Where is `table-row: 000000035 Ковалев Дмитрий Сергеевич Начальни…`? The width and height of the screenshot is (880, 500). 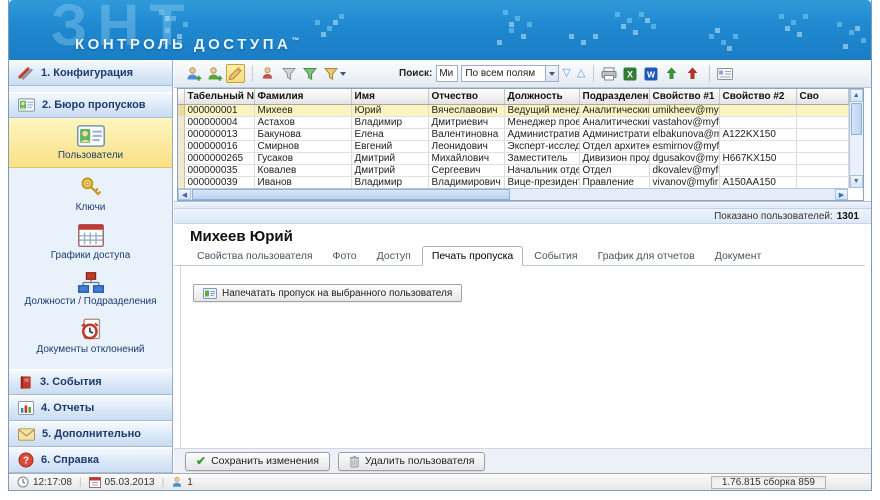 table-row: 000000035 Ковалев Дмитрий Сергеевич Начальни… is located at coordinates (513, 170).